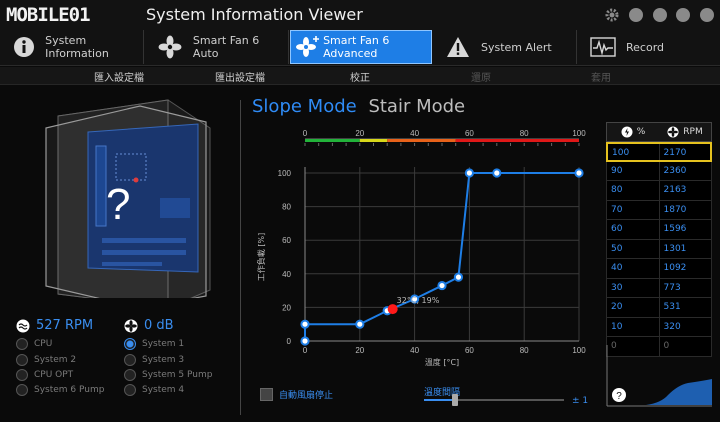 The image size is (720, 422). I want to click on rpm-table-row: 40 1092, so click(659, 269).